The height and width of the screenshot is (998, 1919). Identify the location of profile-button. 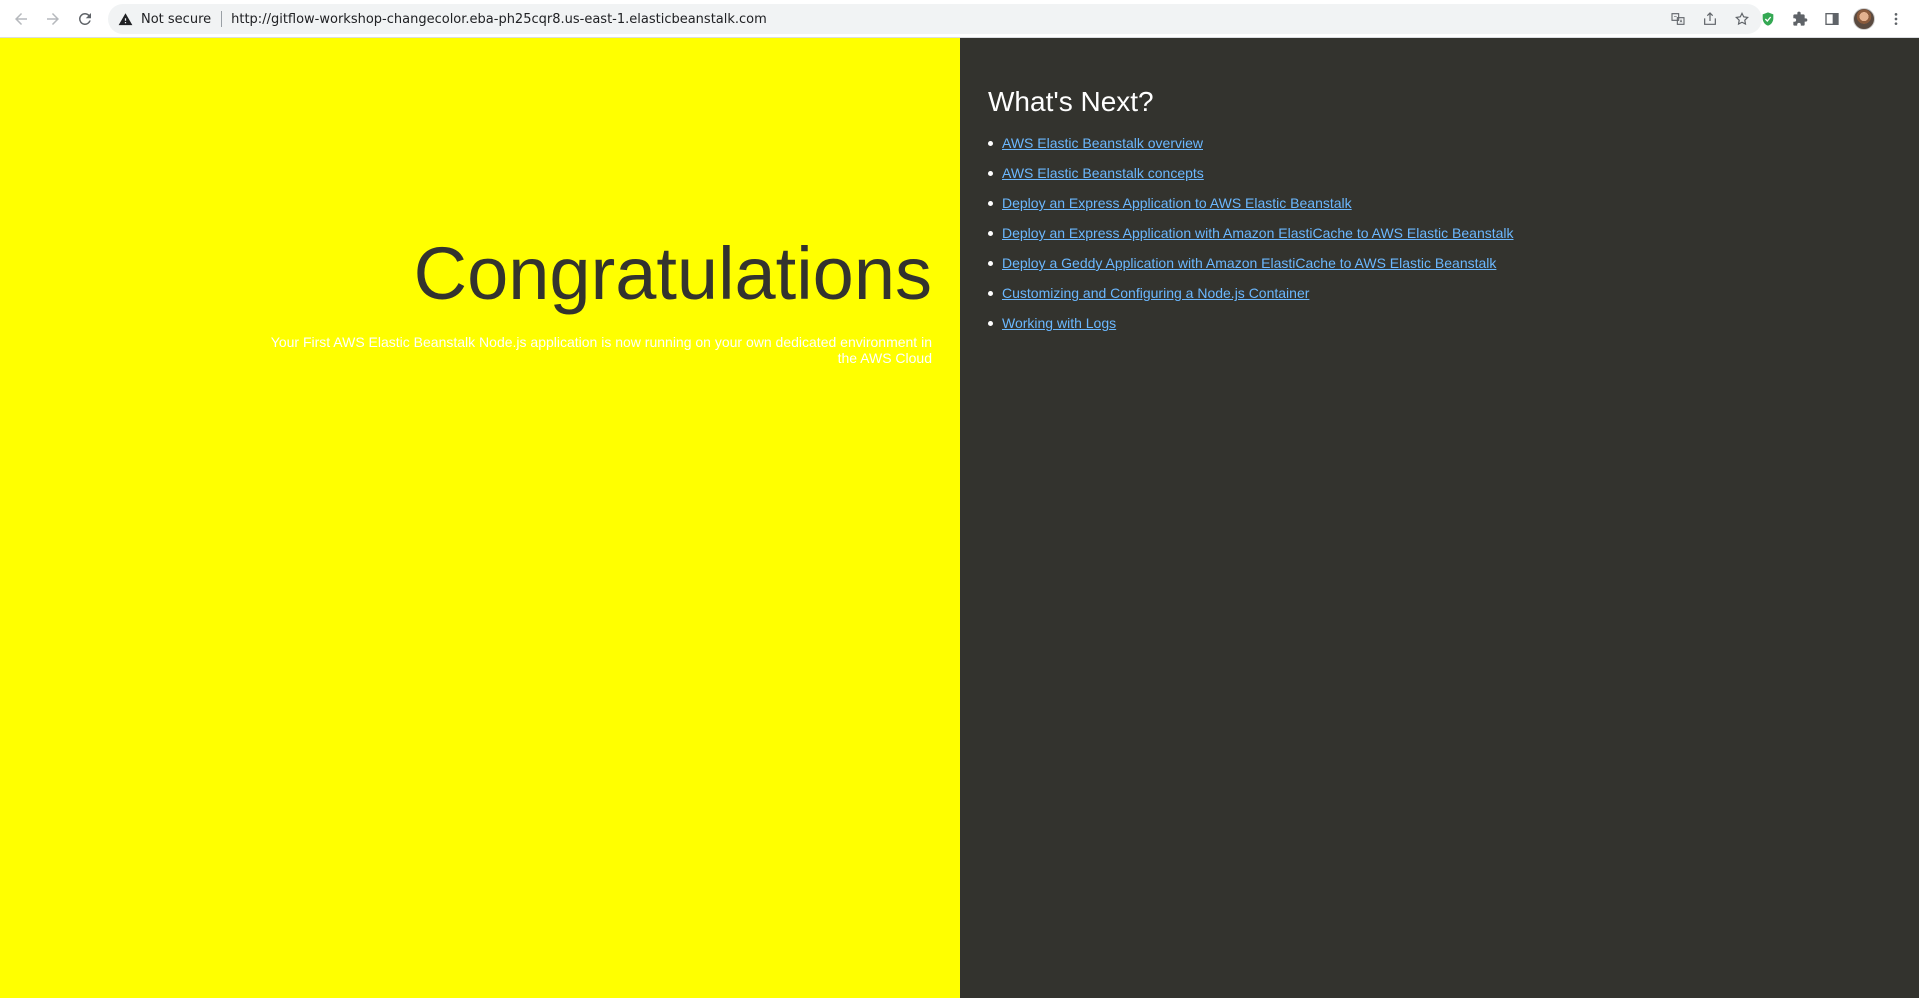
(1864, 19).